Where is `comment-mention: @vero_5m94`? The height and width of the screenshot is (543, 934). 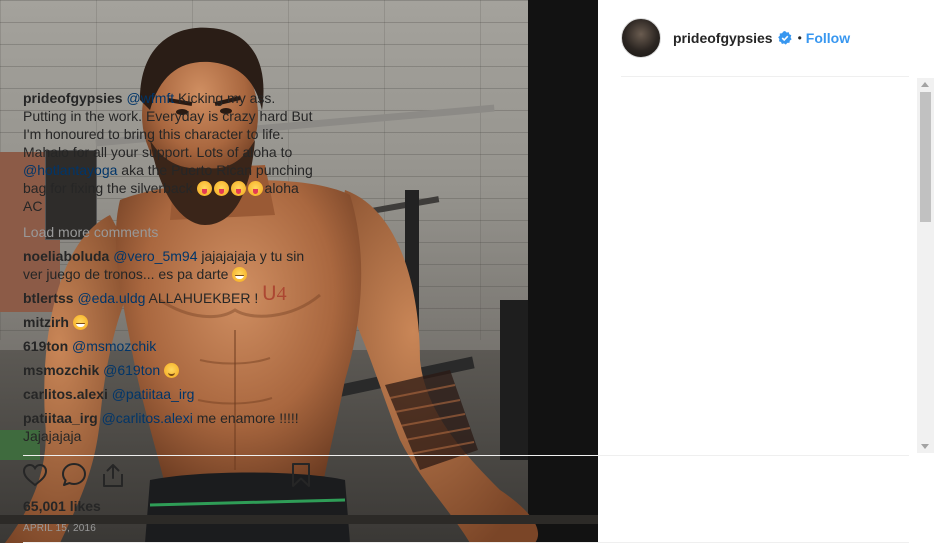
comment-mention: @vero_5m94 is located at coordinates (155, 256).